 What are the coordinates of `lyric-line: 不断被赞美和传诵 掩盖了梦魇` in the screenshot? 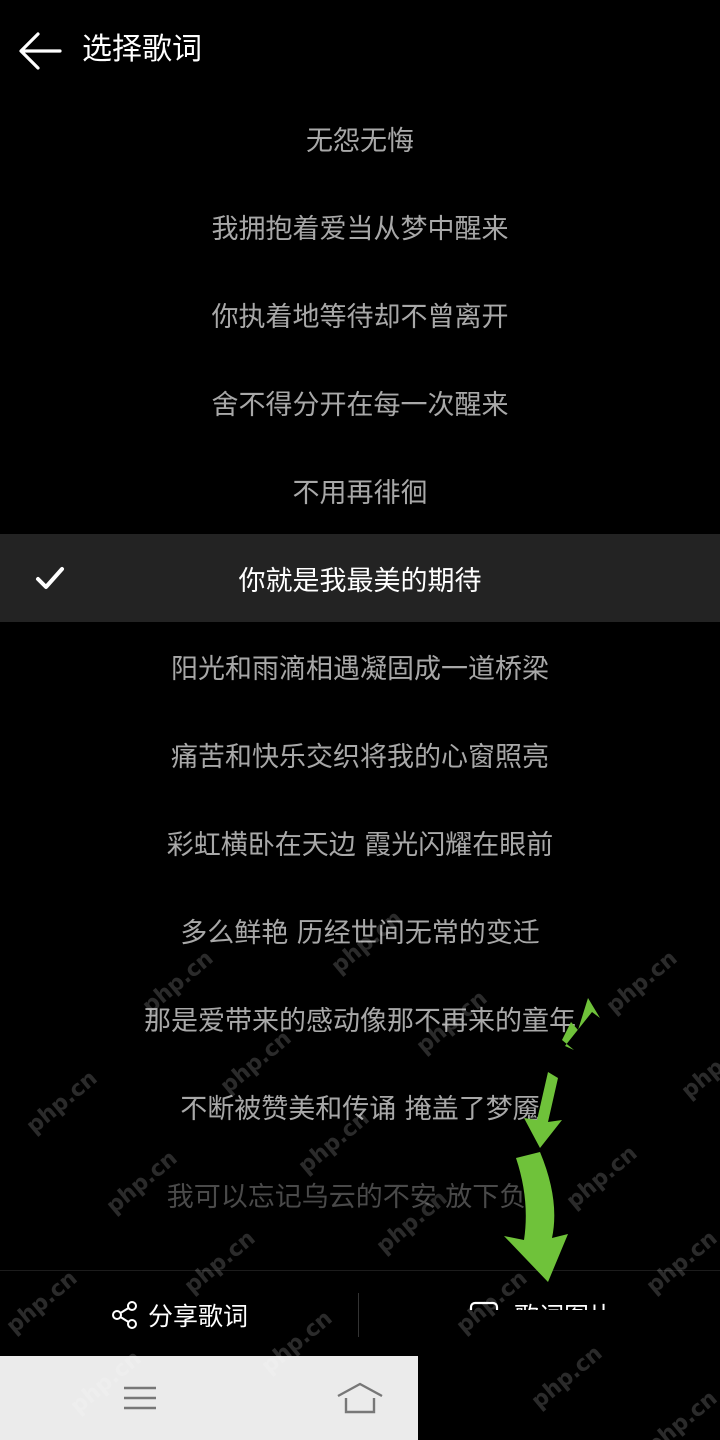 It's located at (360, 1106).